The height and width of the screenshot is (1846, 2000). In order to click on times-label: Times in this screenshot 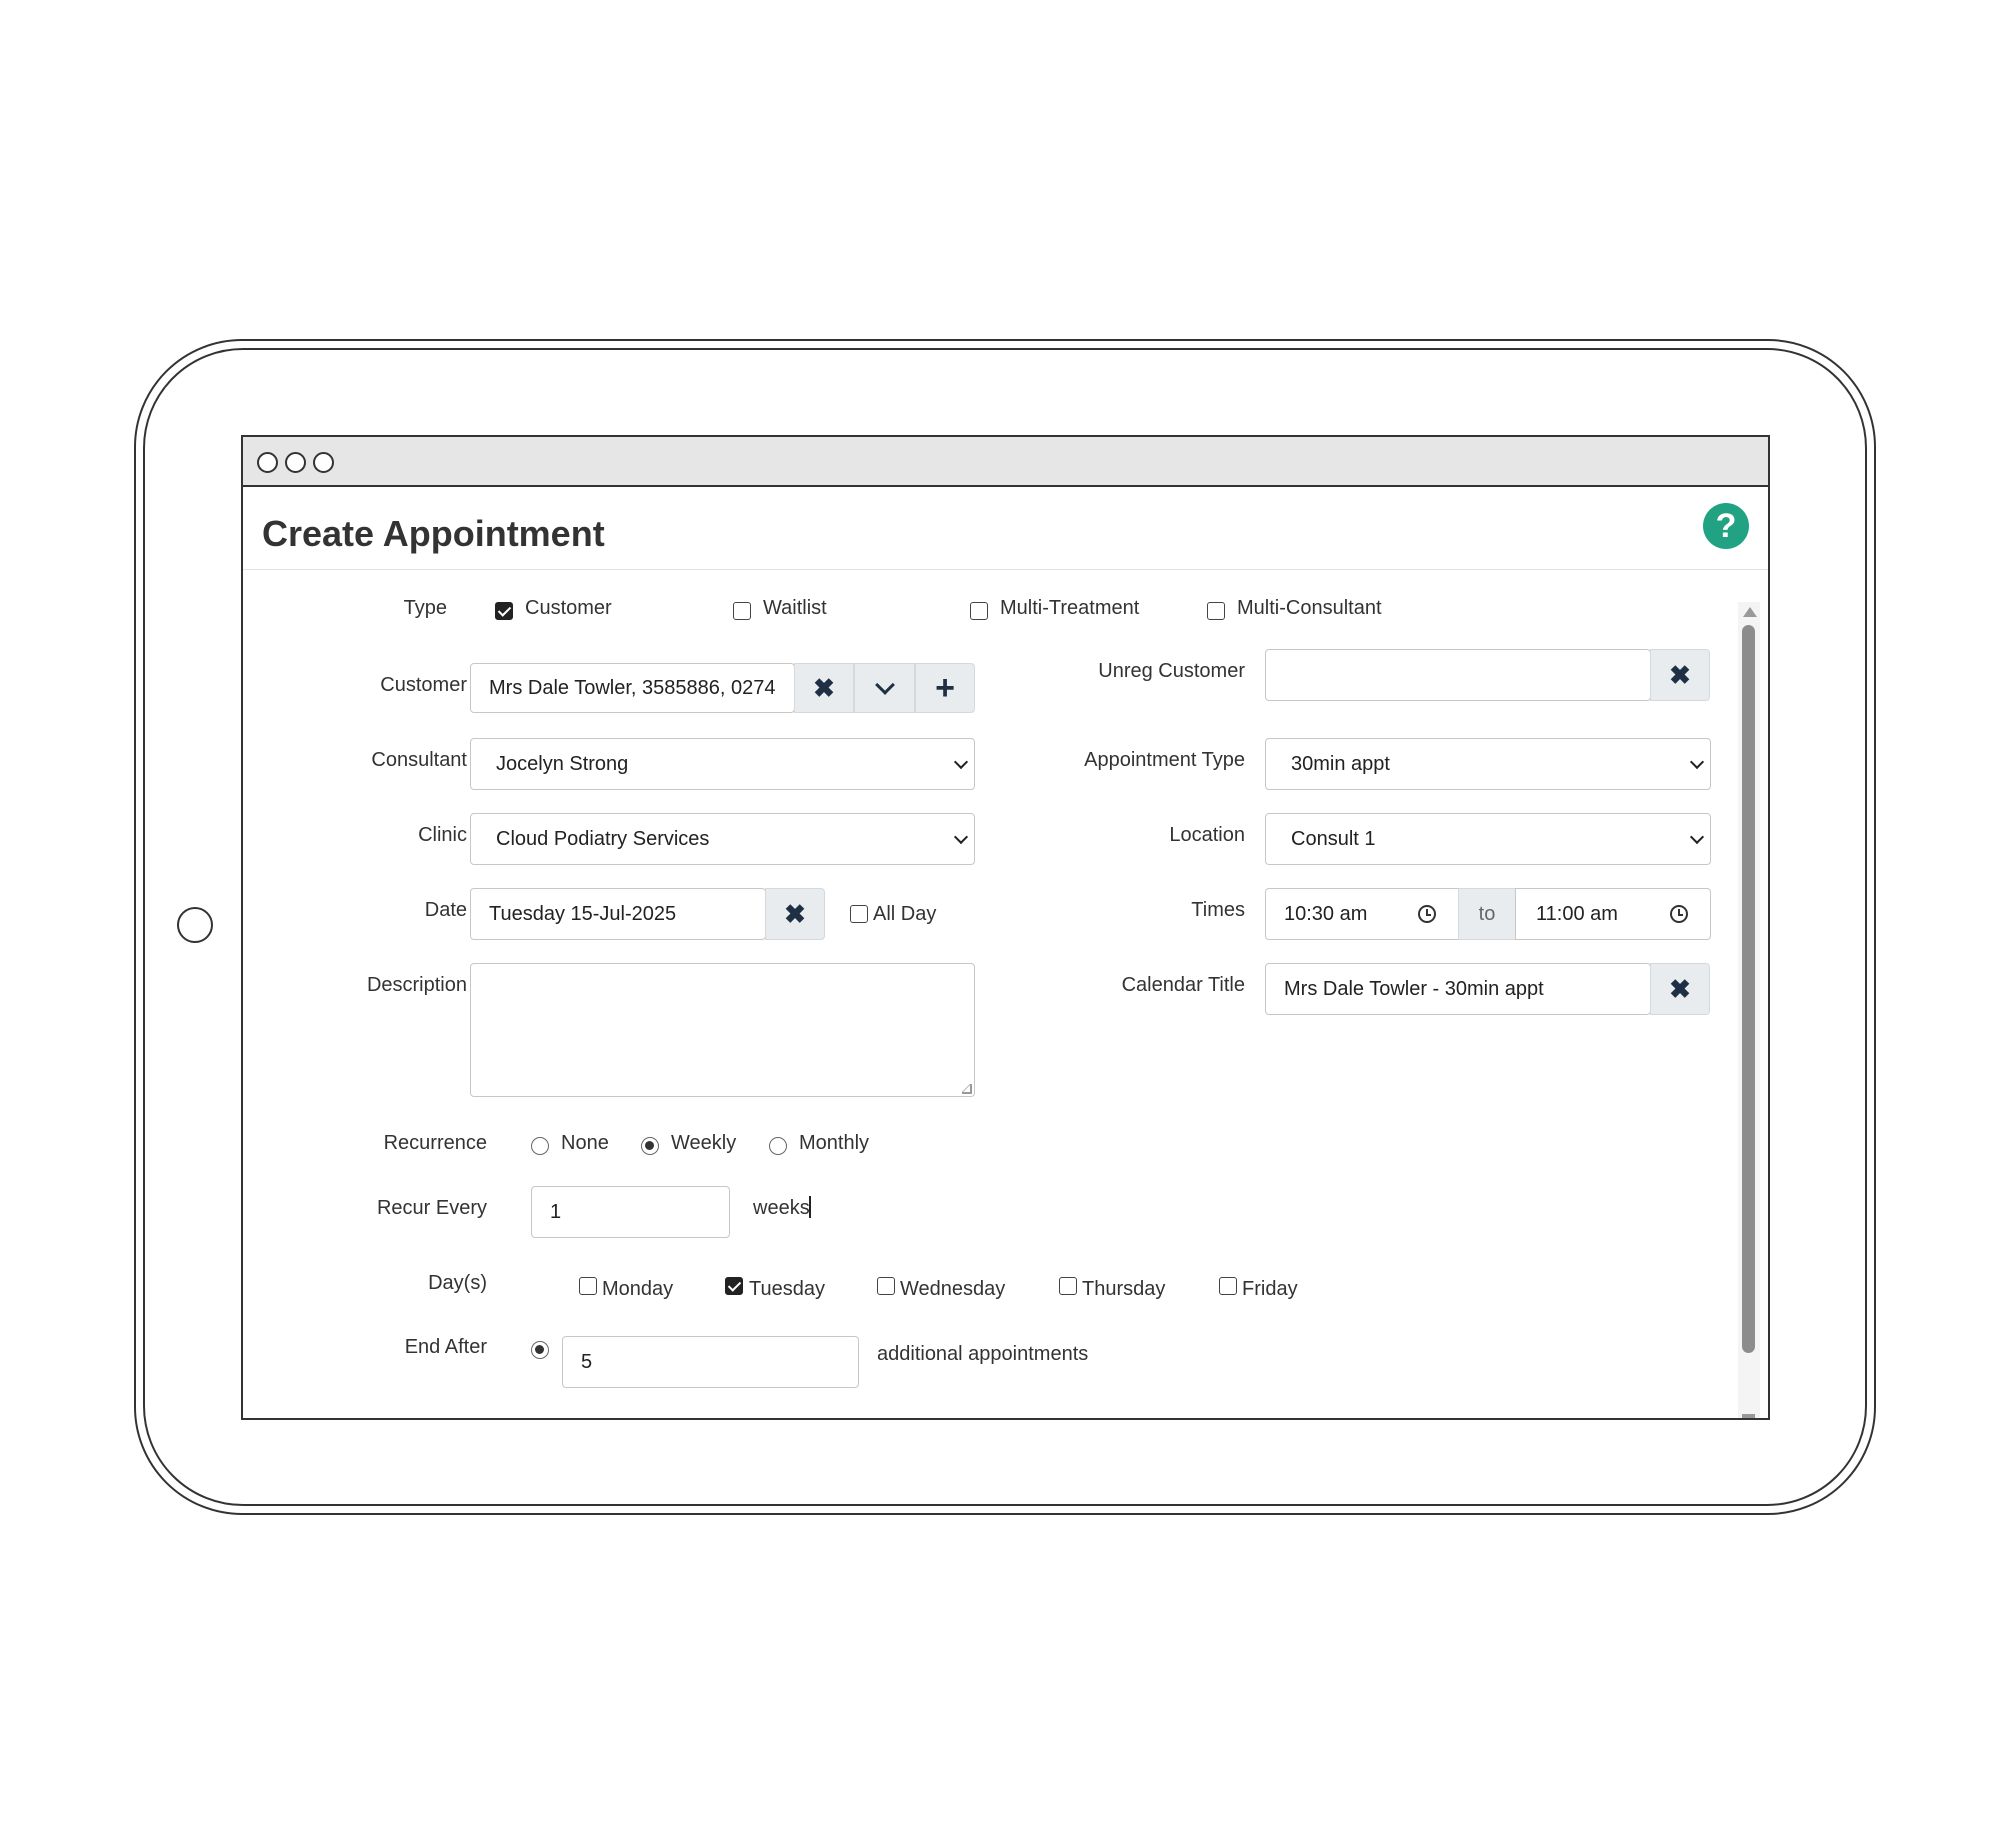, I will do `click(1218, 910)`.